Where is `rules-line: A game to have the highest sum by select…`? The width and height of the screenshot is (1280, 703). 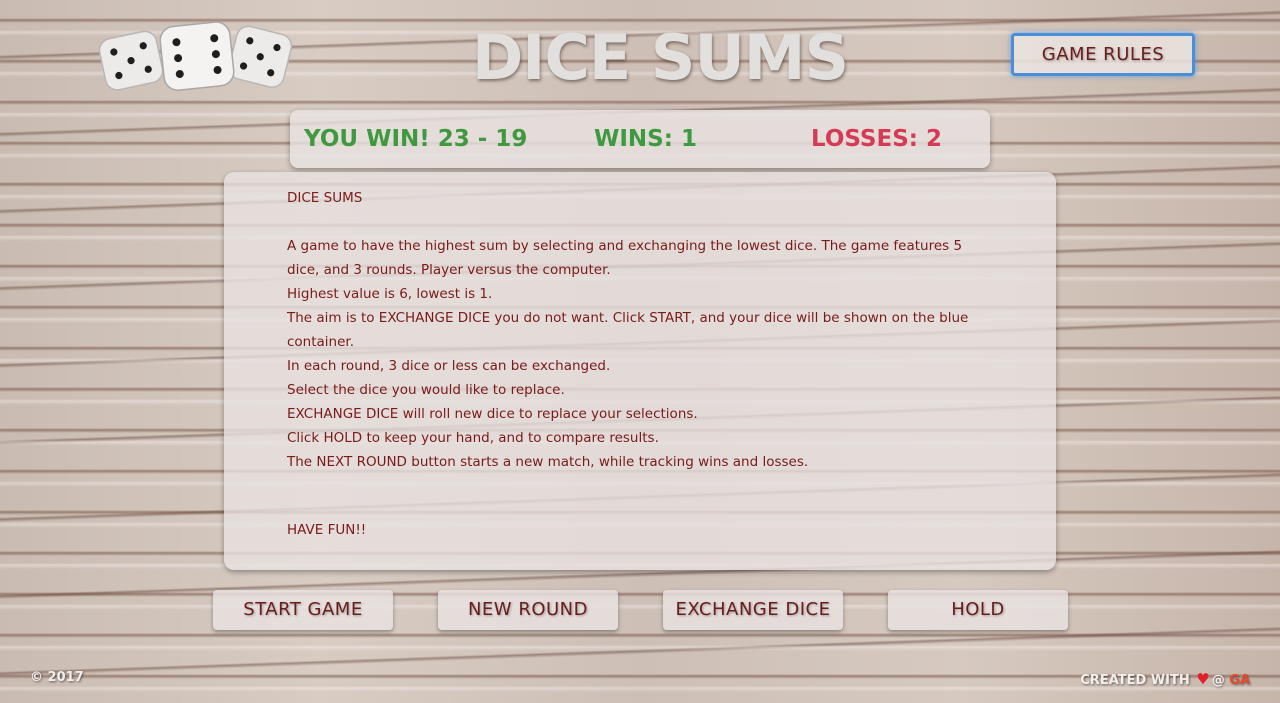
rules-line: A game to have the highest sum by select… is located at coordinates (625, 258).